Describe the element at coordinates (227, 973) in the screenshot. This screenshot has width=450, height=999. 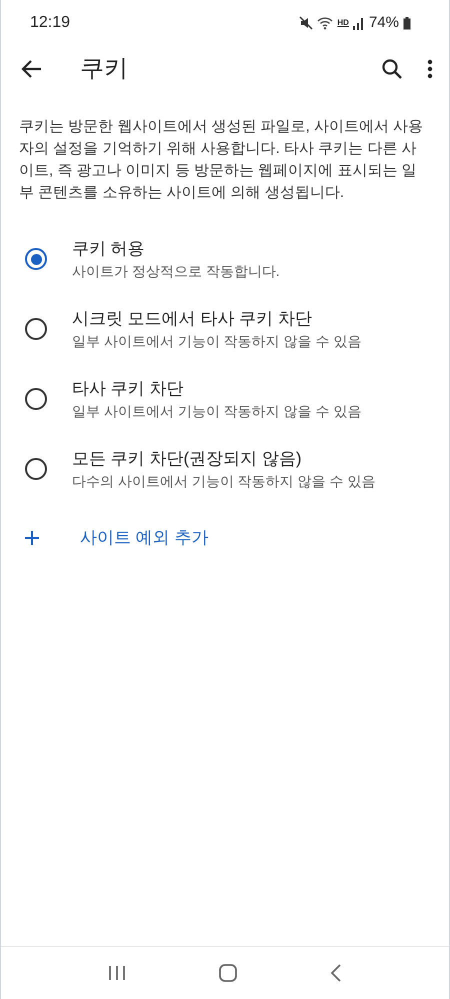
I see `home-icon` at that location.